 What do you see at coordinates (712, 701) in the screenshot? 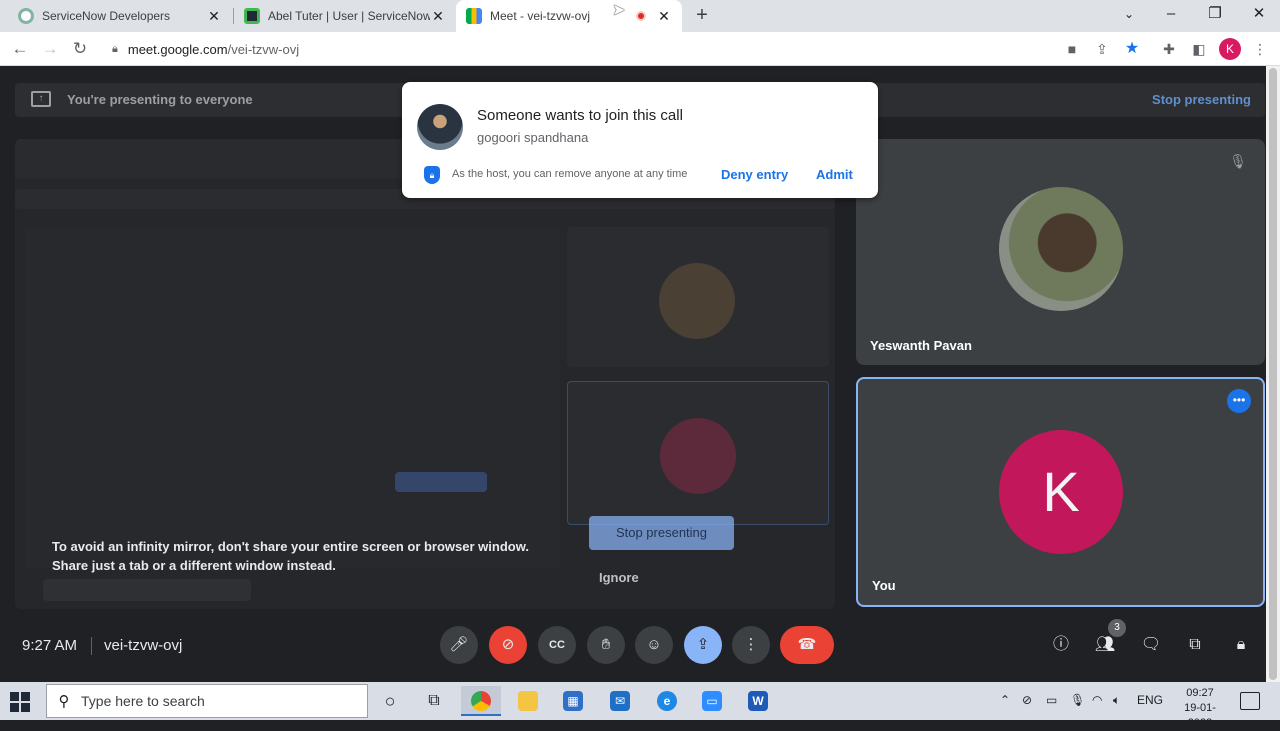
I see `zoom-icon: ▭` at bounding box center [712, 701].